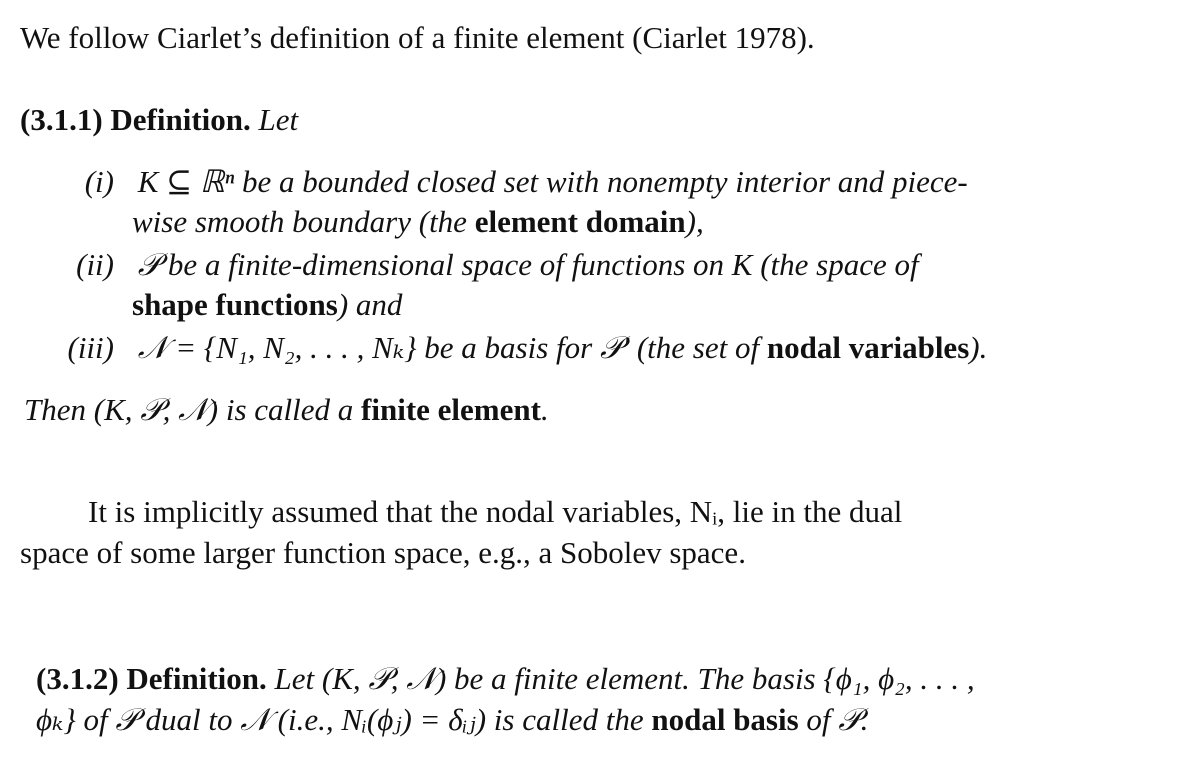 This screenshot has width=1185, height=764. I want to click on item-label: (i), so click(99, 181).